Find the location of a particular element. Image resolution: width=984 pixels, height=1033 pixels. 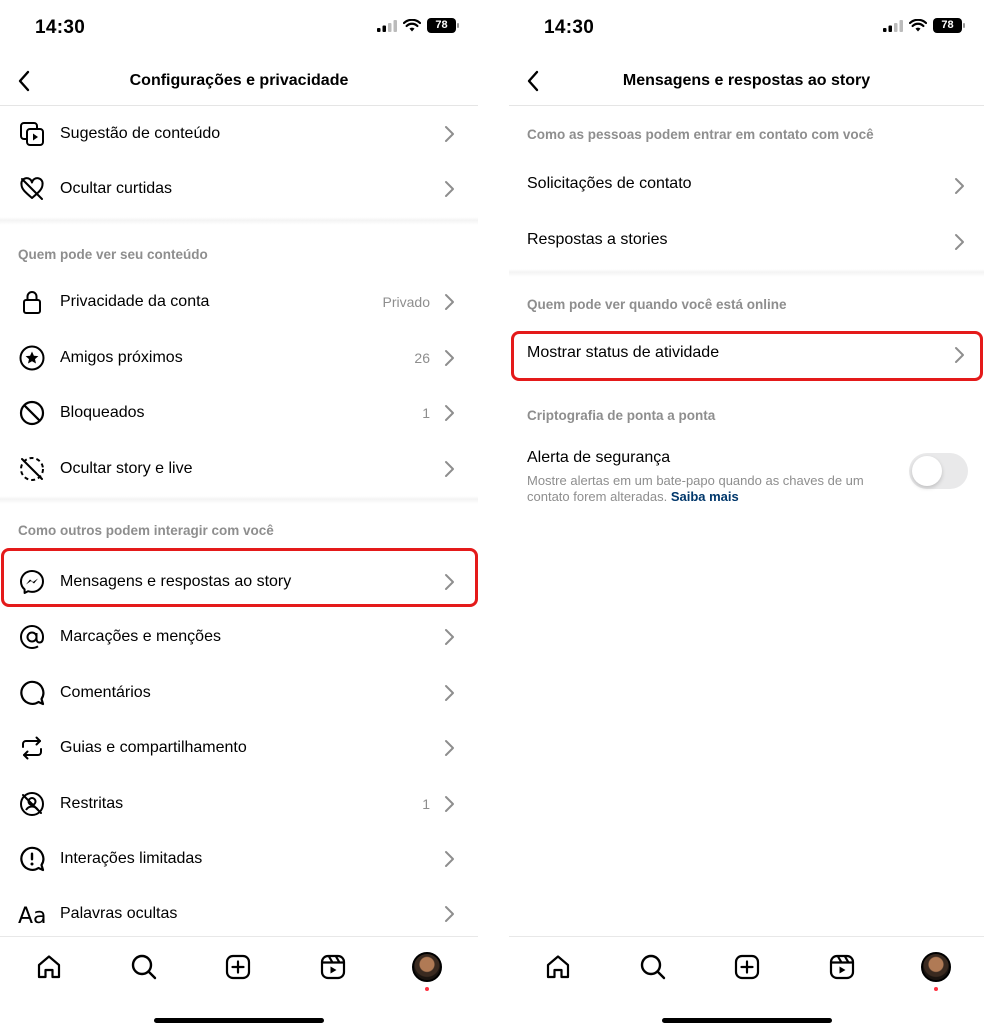

blocked-icon is located at coordinates (32, 413).